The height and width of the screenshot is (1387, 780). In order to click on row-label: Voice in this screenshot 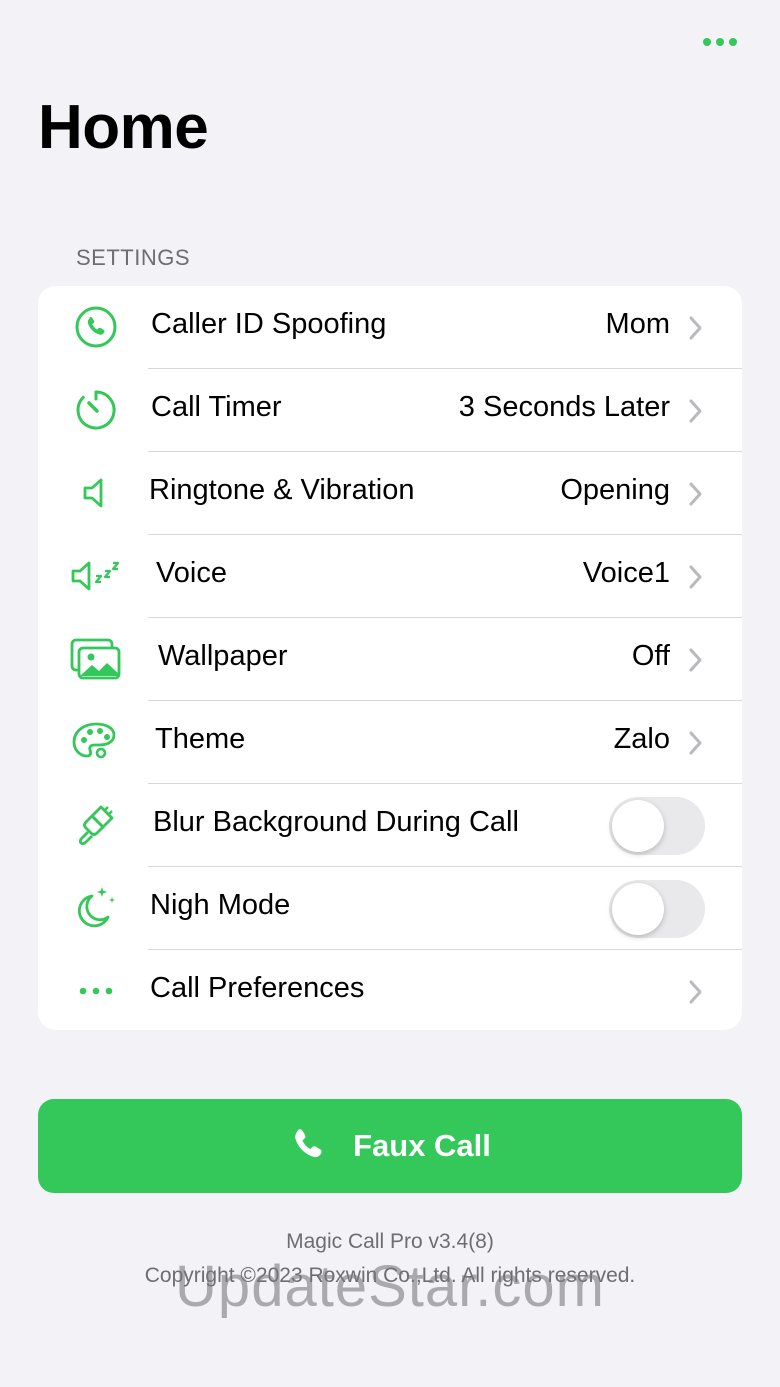, I will do `click(191, 573)`.